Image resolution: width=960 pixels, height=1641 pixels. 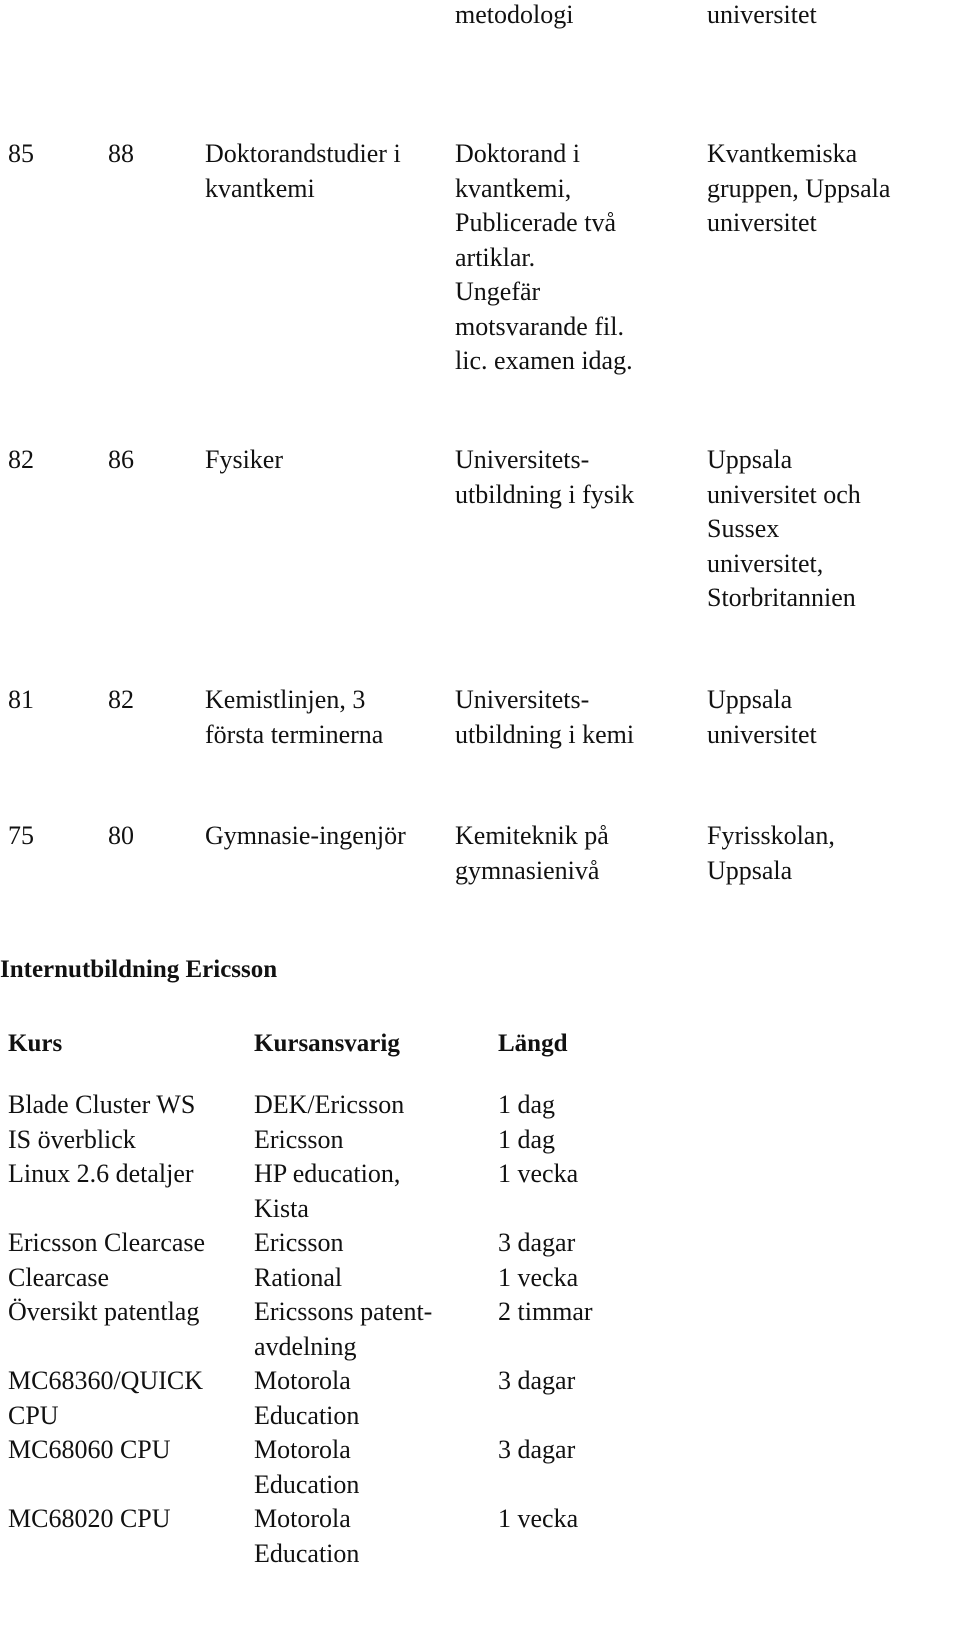 What do you see at coordinates (762, 14) in the screenshot?
I see `institution-cell: universitet` at bounding box center [762, 14].